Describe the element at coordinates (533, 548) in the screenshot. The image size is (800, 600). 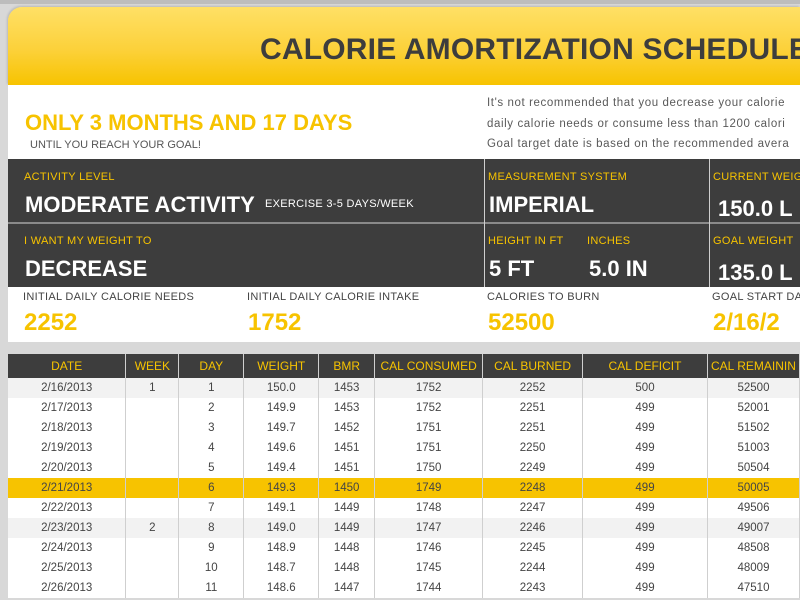
I see `cell-cal-burned: 2245` at that location.